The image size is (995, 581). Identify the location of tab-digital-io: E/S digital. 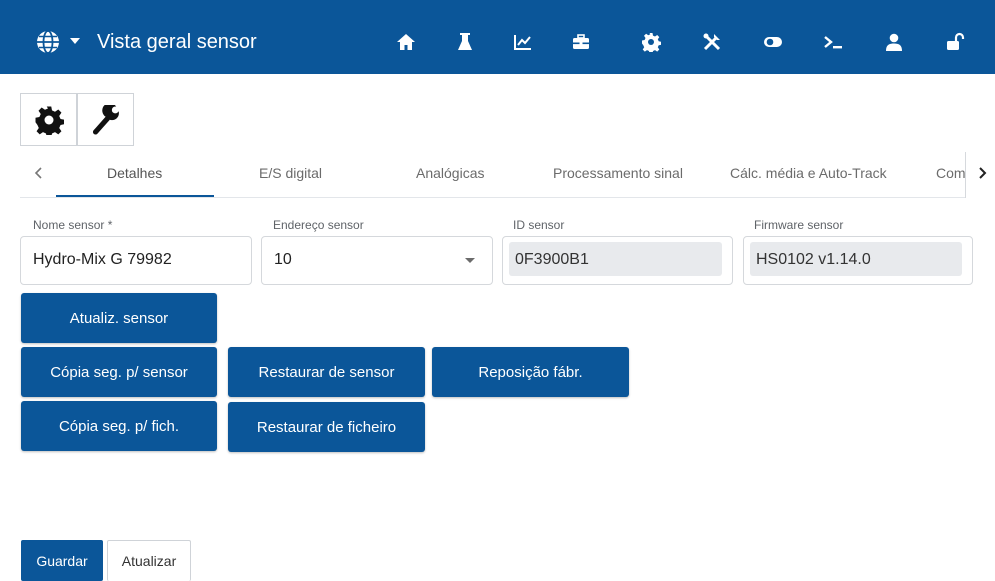
(290, 173).